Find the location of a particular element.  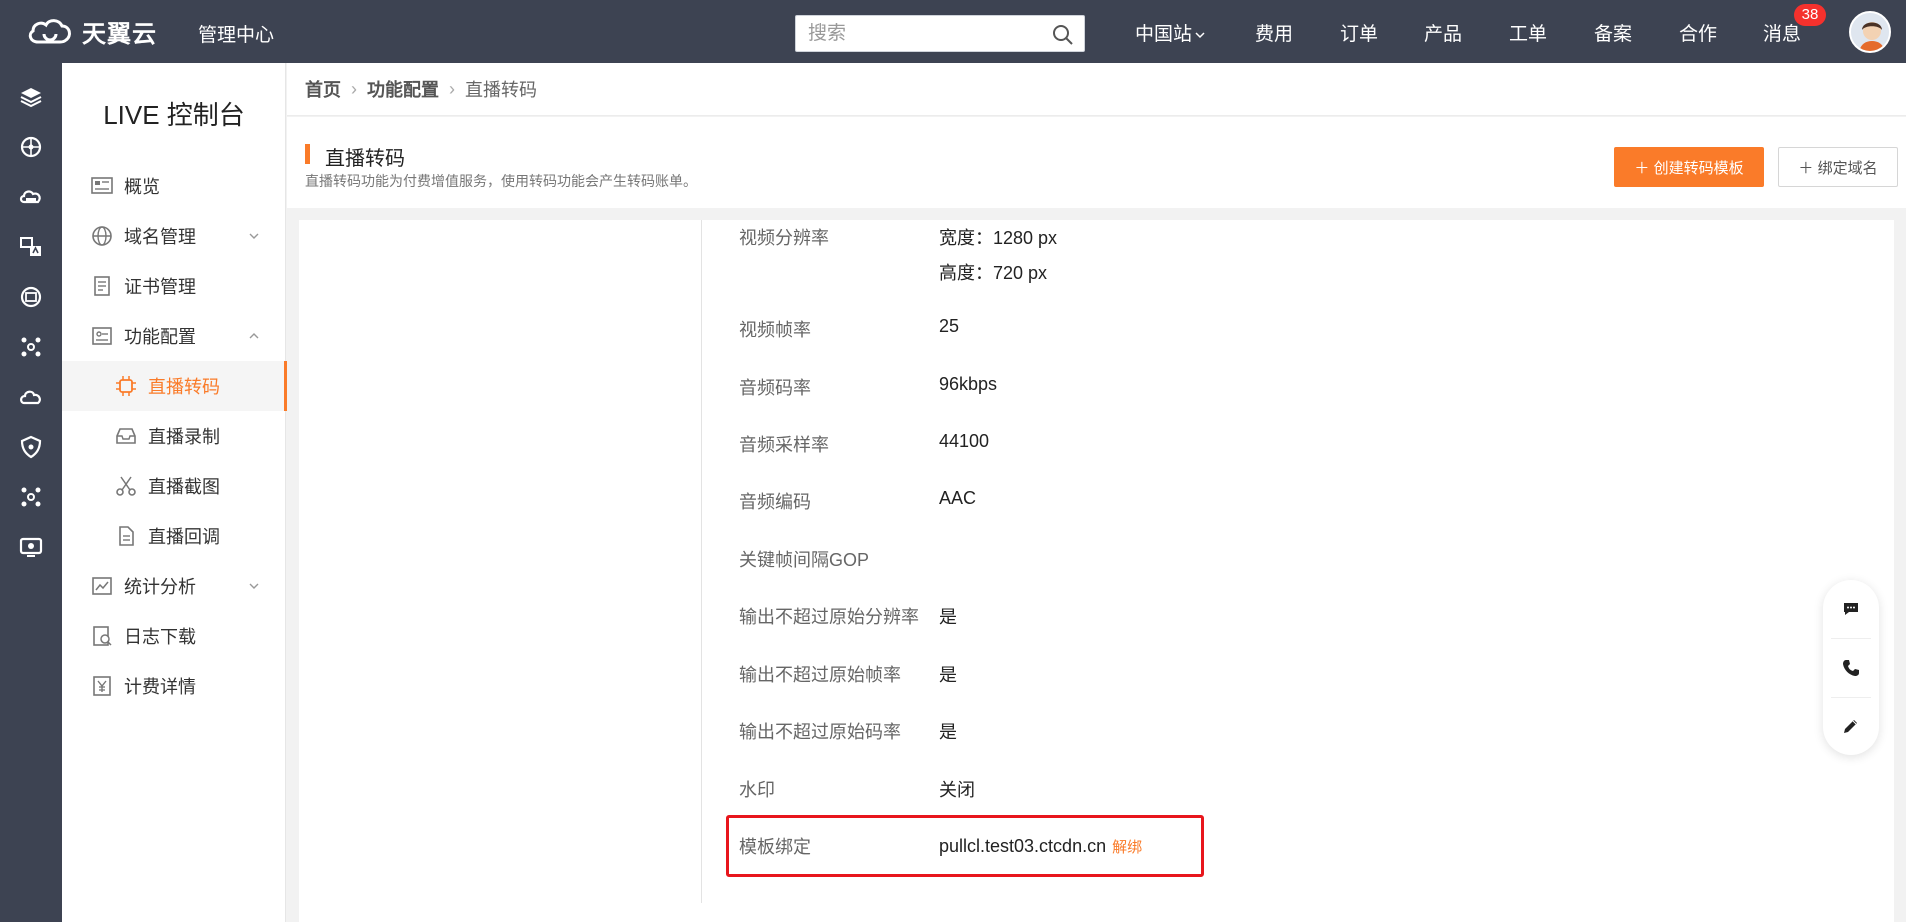

logo-text: 天翼云 is located at coordinates (119, 34).